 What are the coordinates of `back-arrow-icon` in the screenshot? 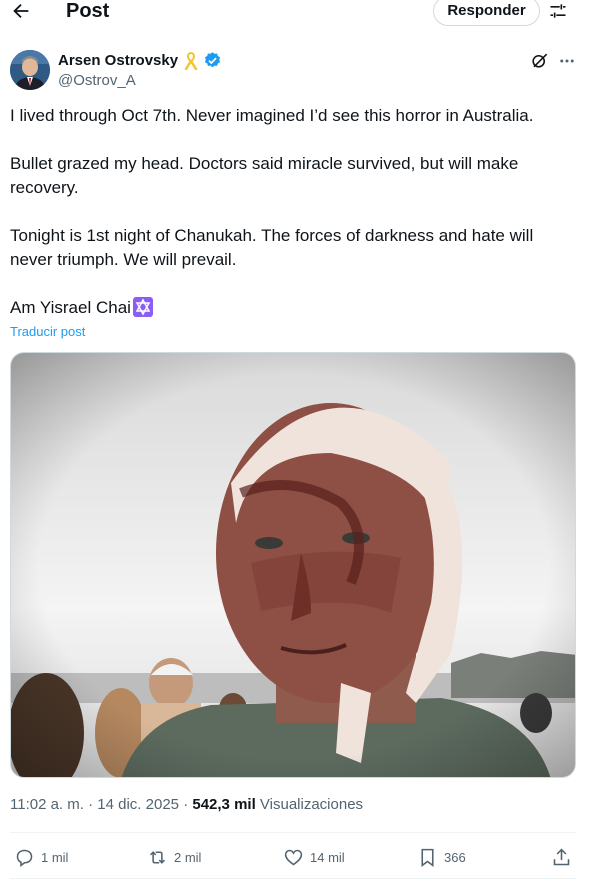 It's located at (21, 11).